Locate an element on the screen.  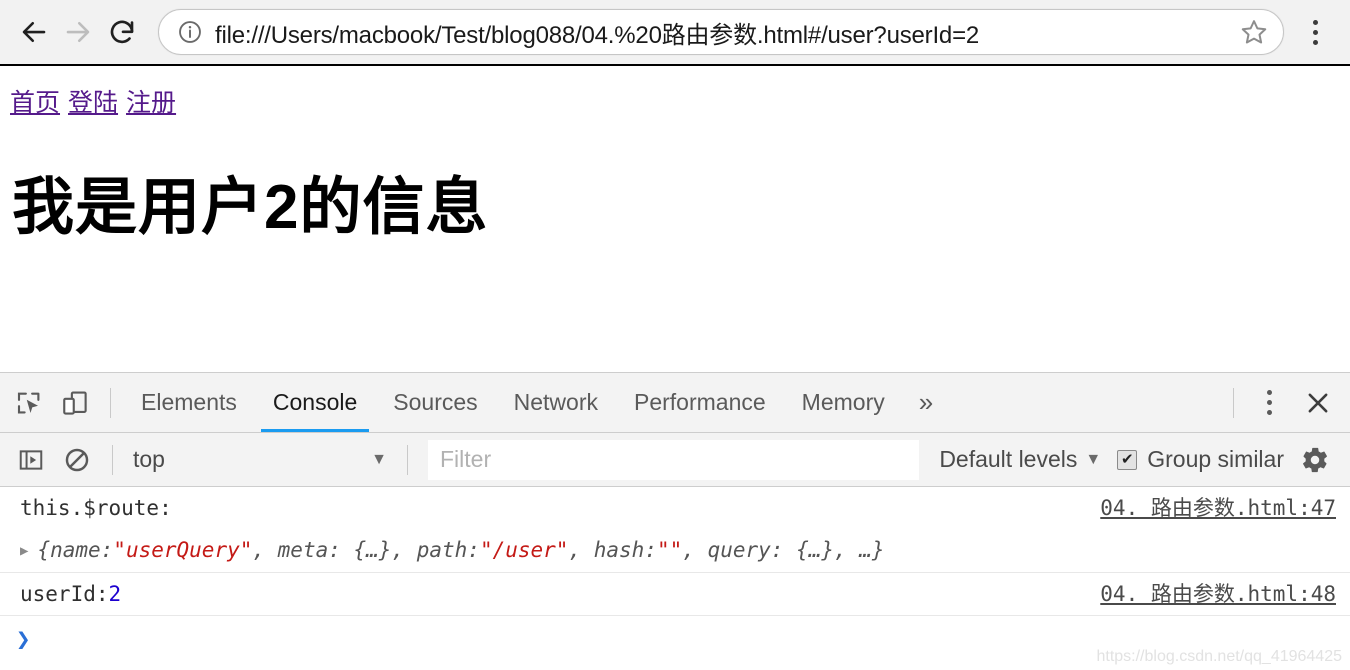
browser-menu-button is located at coordinates (1315, 32).